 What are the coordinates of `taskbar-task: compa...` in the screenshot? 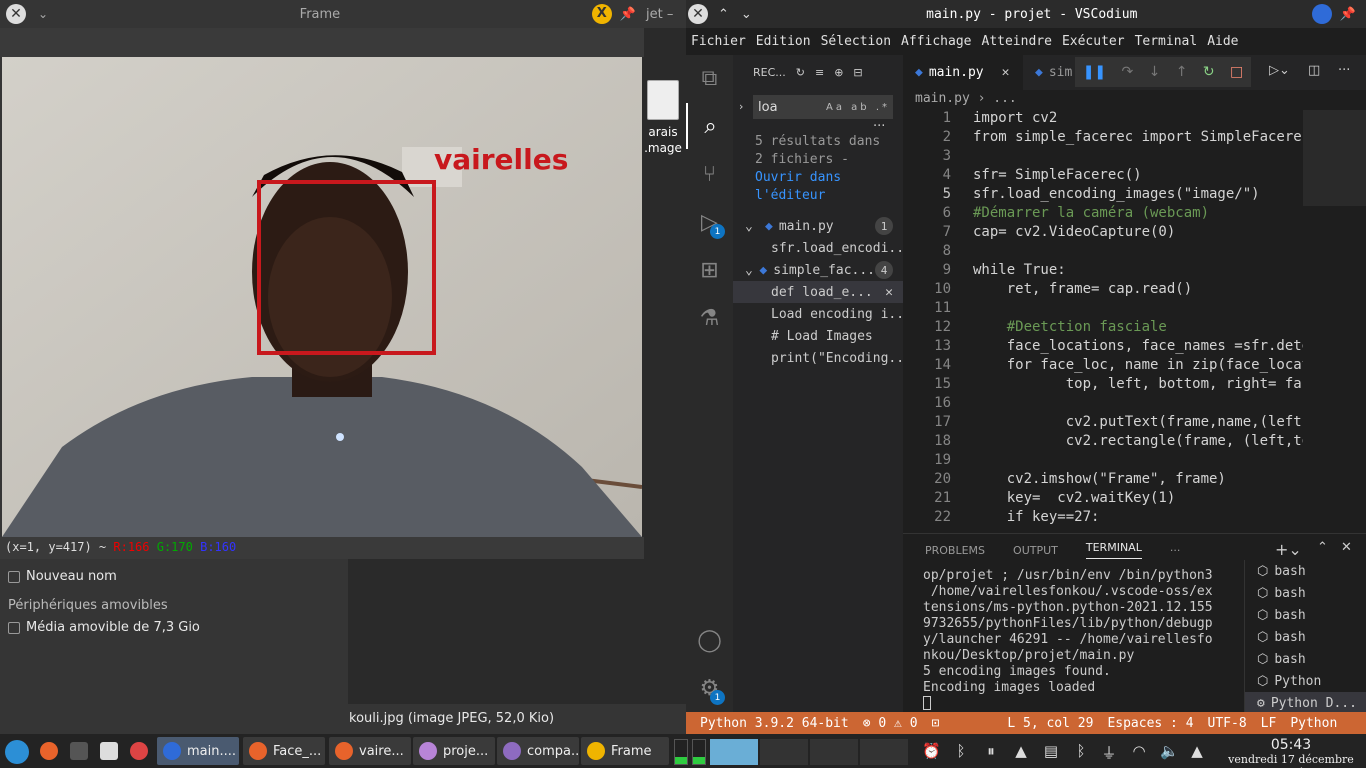 It's located at (538, 751).